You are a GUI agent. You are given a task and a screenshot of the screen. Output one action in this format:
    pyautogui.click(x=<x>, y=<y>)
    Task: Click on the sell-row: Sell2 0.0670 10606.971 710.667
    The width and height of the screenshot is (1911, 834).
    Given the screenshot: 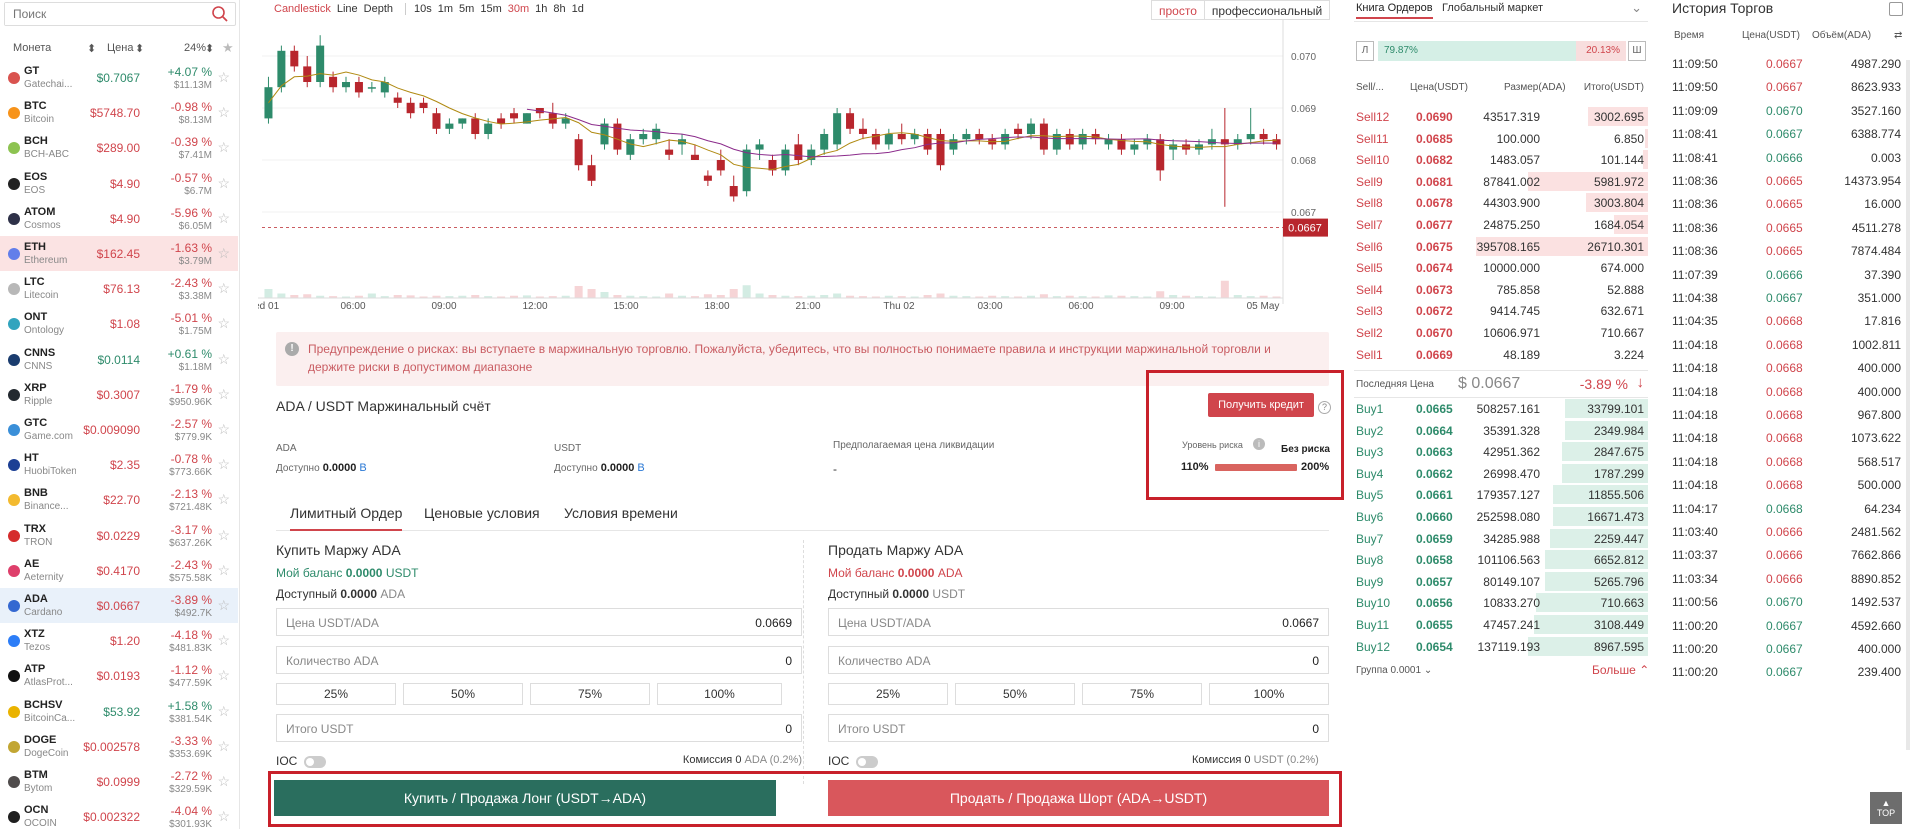 What is the action you would take?
    pyautogui.click(x=1501, y=333)
    